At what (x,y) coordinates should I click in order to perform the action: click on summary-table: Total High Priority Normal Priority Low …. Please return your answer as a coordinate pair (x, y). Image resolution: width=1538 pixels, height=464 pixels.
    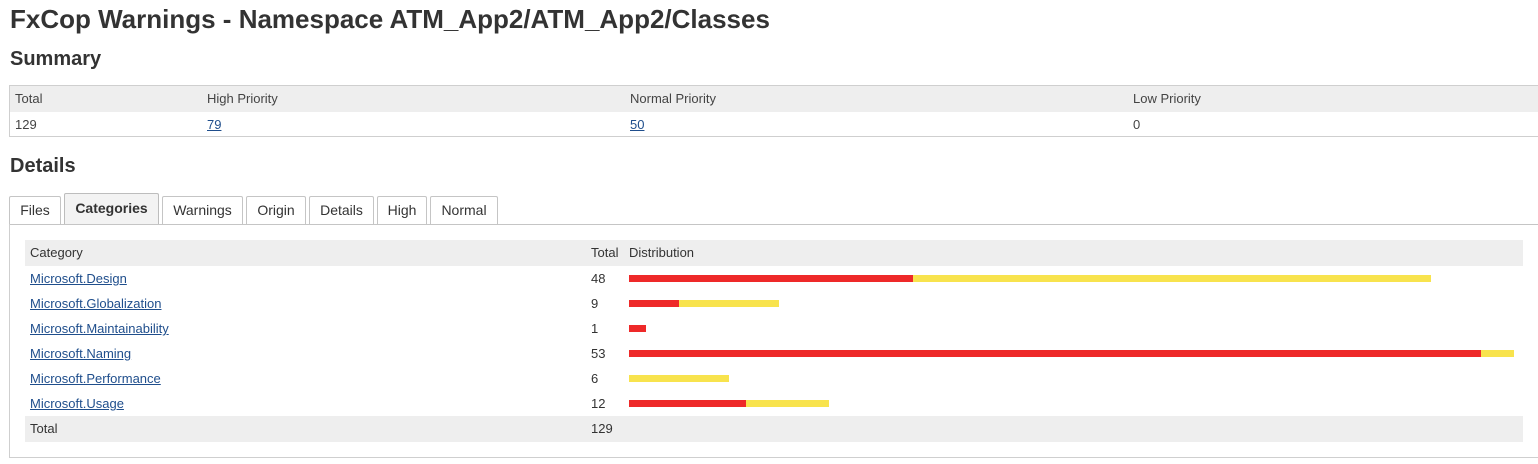
    Looking at the image, I should click on (773, 111).